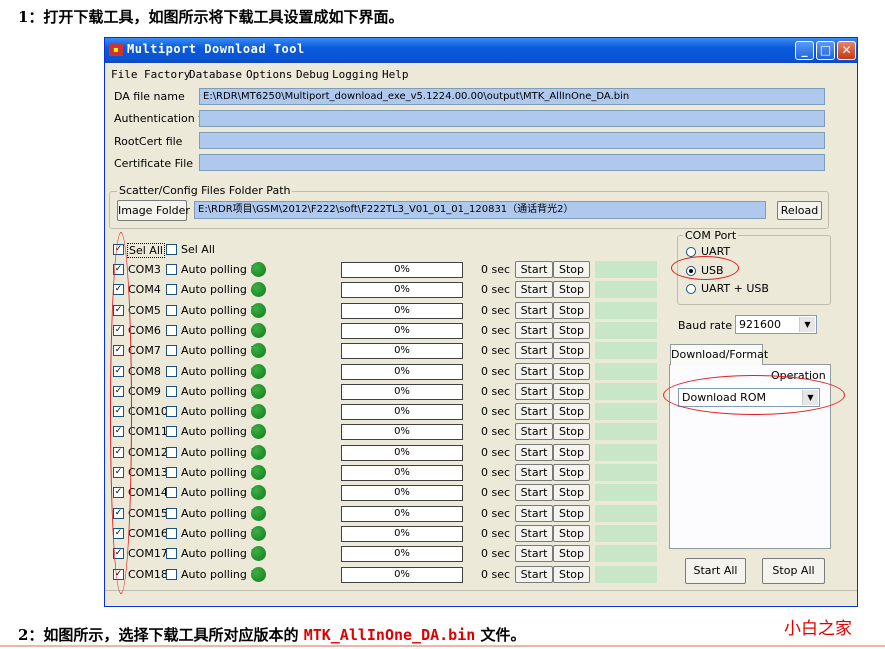  Describe the element at coordinates (799, 210) in the screenshot. I see `reload-button: Reload` at that location.